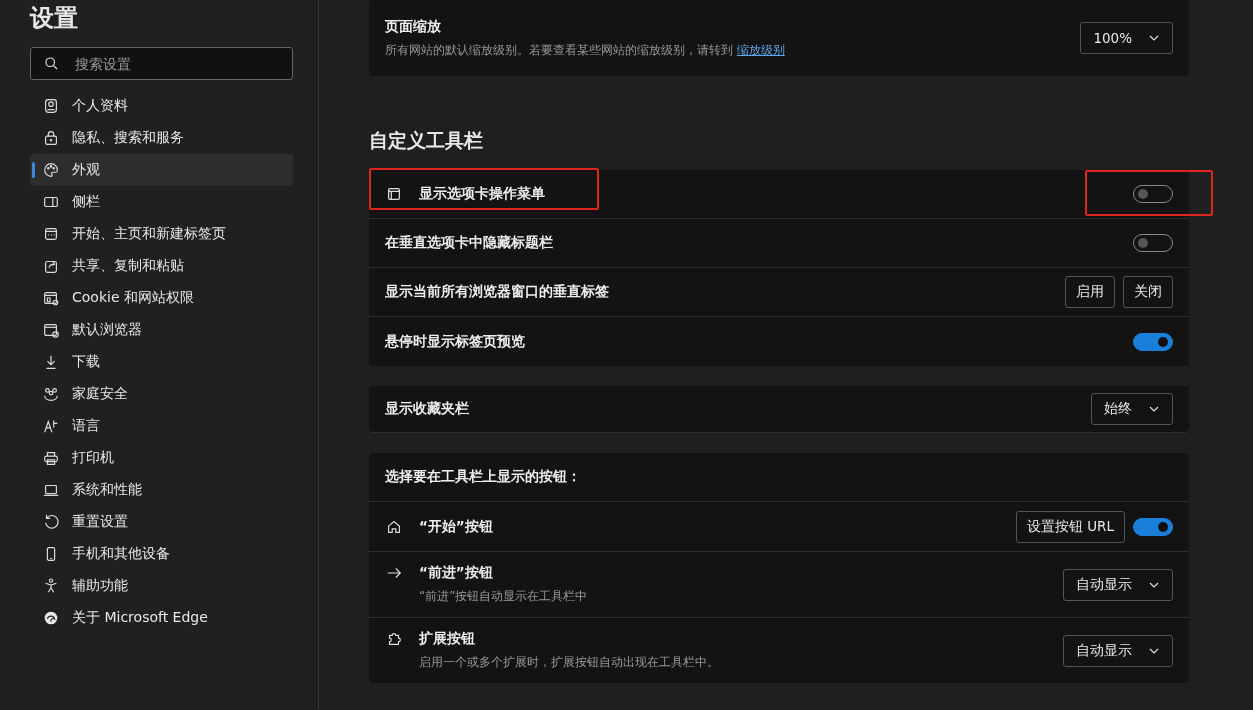 Image resolution: width=1253 pixels, height=710 pixels. What do you see at coordinates (483, 477) in the screenshot?
I see `card-header: 选择要在工具栏上显示的按钮：` at bounding box center [483, 477].